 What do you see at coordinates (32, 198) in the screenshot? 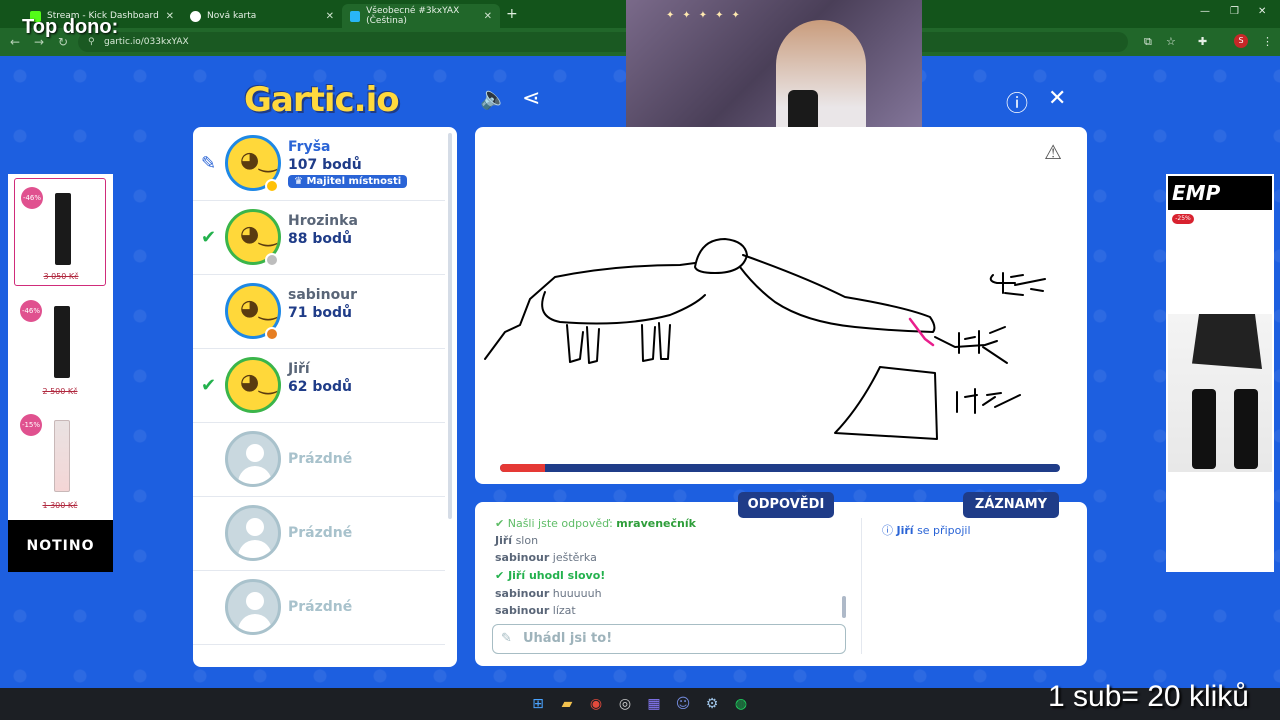
I see `discount-badge: -46%` at bounding box center [32, 198].